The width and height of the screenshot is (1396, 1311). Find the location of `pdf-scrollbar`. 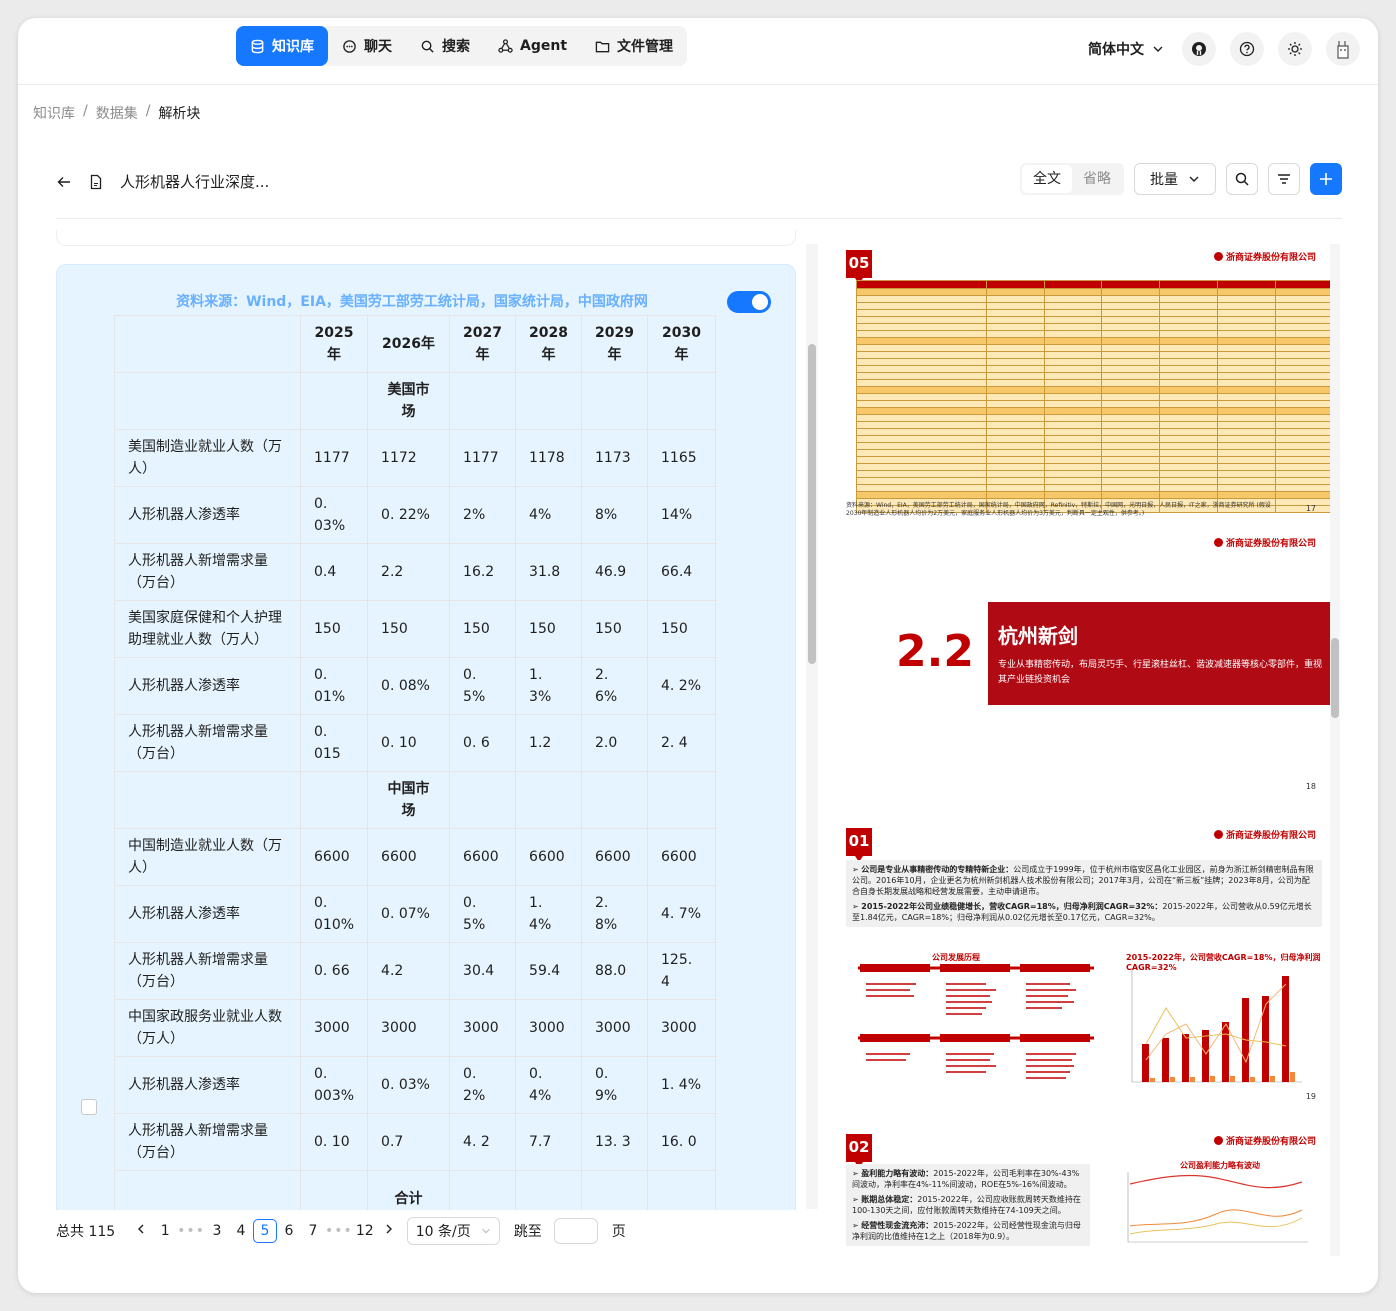

pdf-scrollbar is located at coordinates (1335, 750).